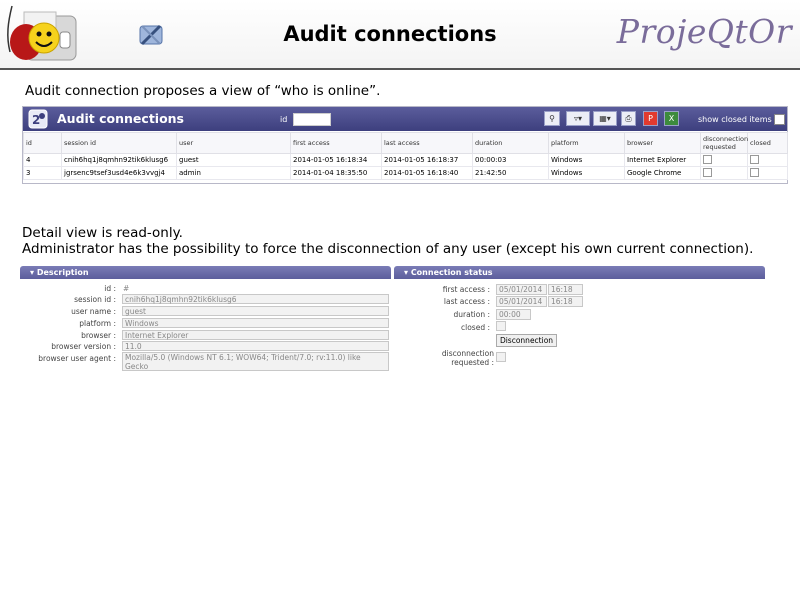  I want to click on first-access-time-field: 16:18, so click(565, 289).